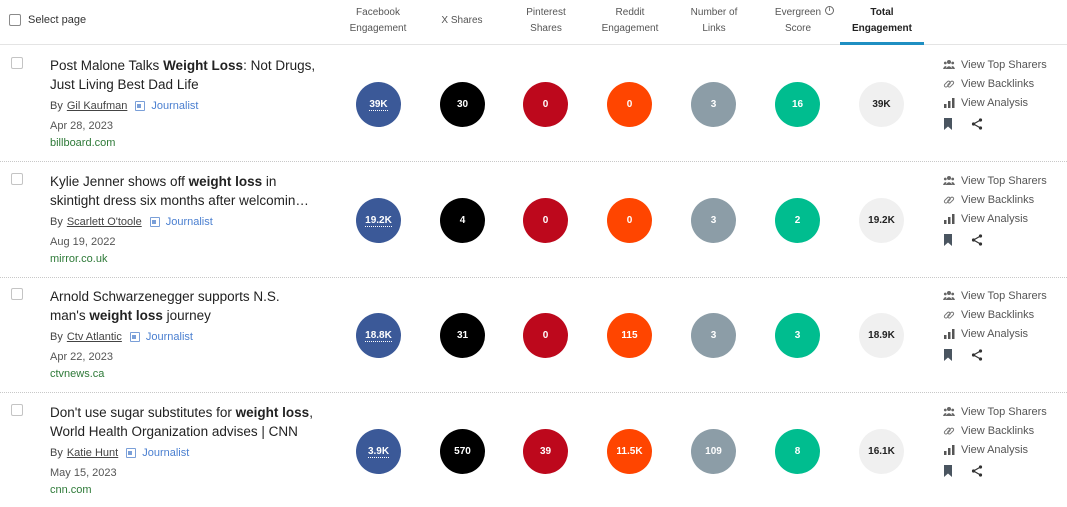 The width and height of the screenshot is (1067, 507). Describe the element at coordinates (629, 220) in the screenshot. I see `reddit-engagement-value: 0` at that location.